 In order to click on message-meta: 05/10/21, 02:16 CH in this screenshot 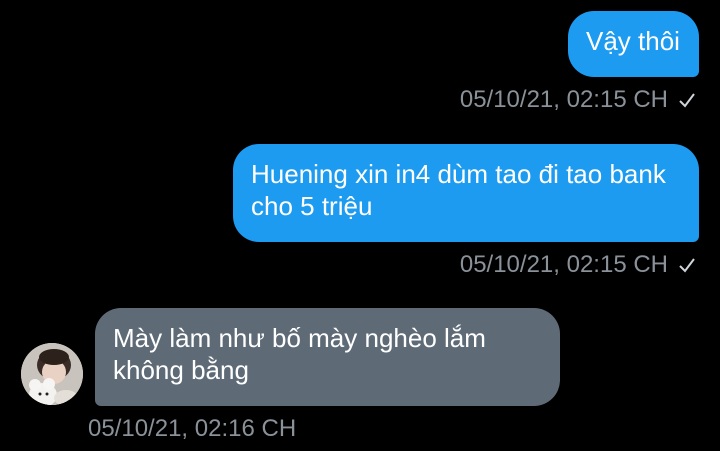, I will do `click(192, 429)`.